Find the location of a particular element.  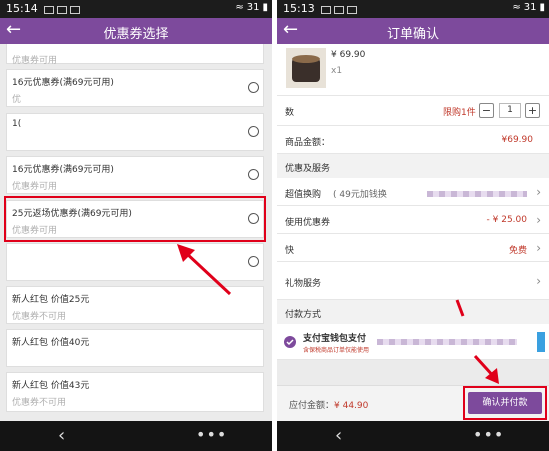

coupon-item: 16元优惠券(满69元可用) 优 is located at coordinates (135, 88).